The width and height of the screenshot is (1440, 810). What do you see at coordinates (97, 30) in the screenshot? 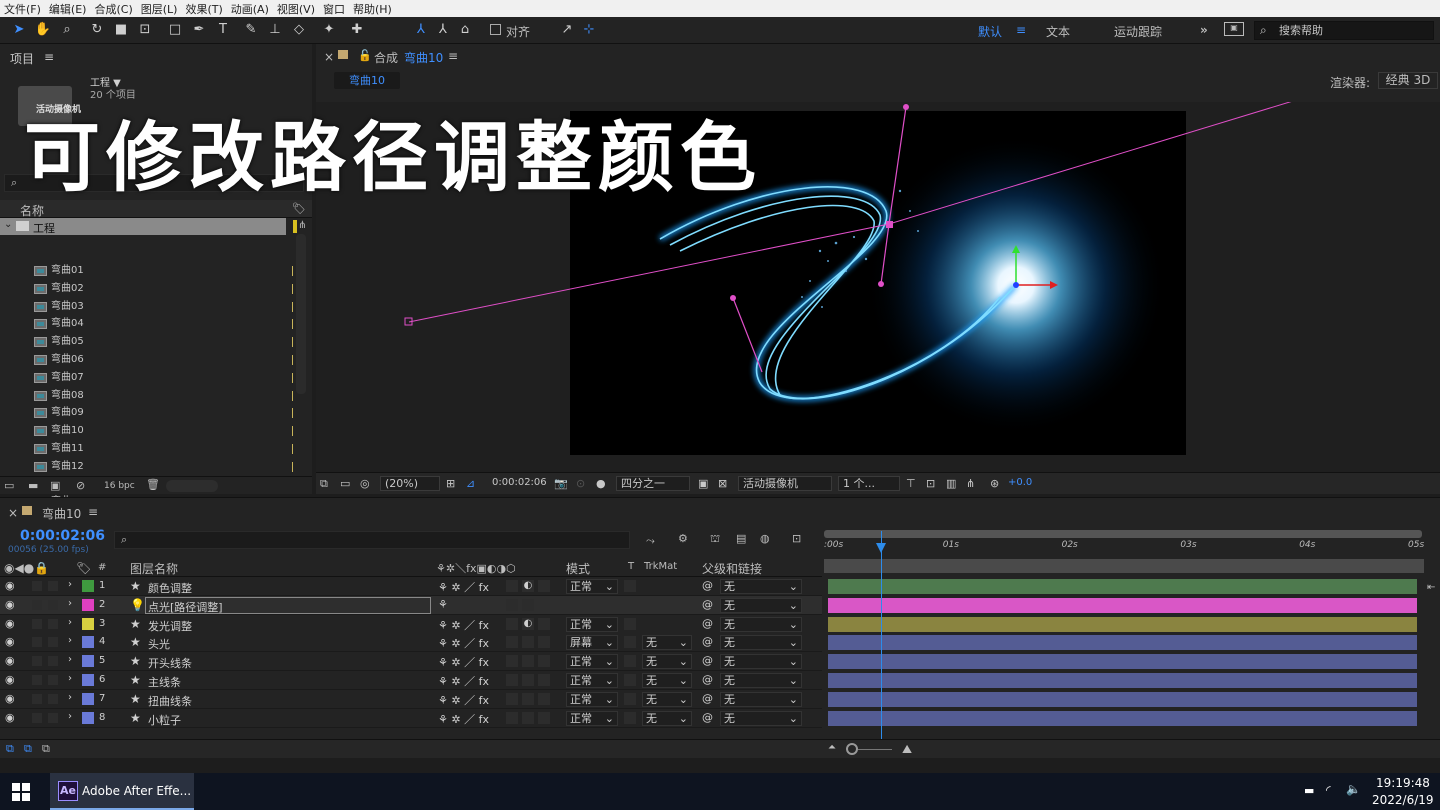
I see `rotate-tool-icon: ↻` at bounding box center [97, 30].